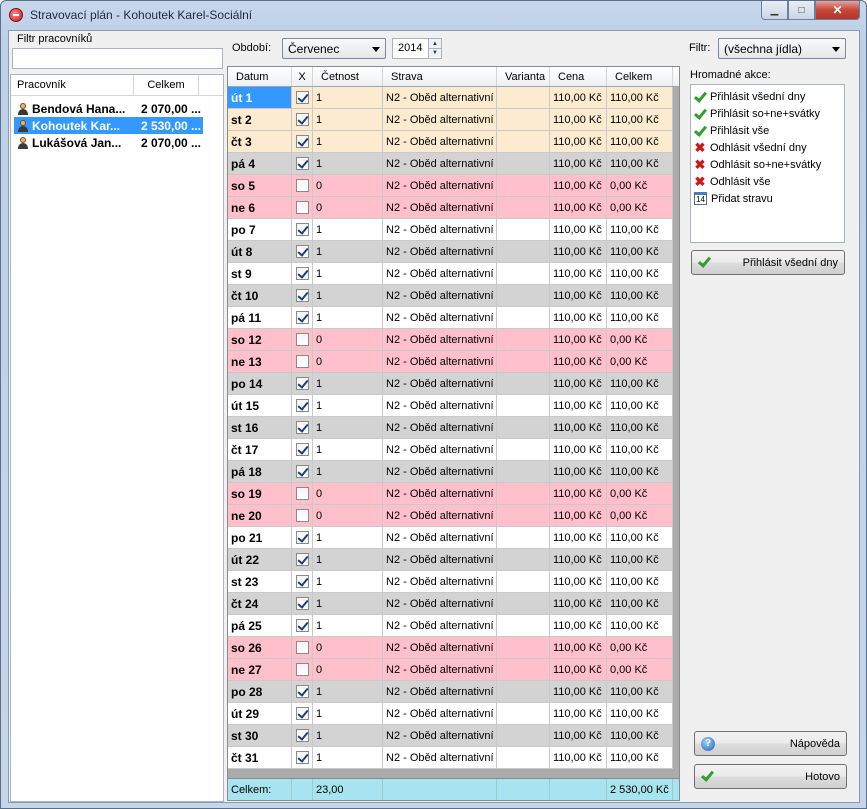 This screenshot has width=867, height=809. Describe the element at coordinates (260, 670) in the screenshot. I see `cell-date: ne 27` at that location.